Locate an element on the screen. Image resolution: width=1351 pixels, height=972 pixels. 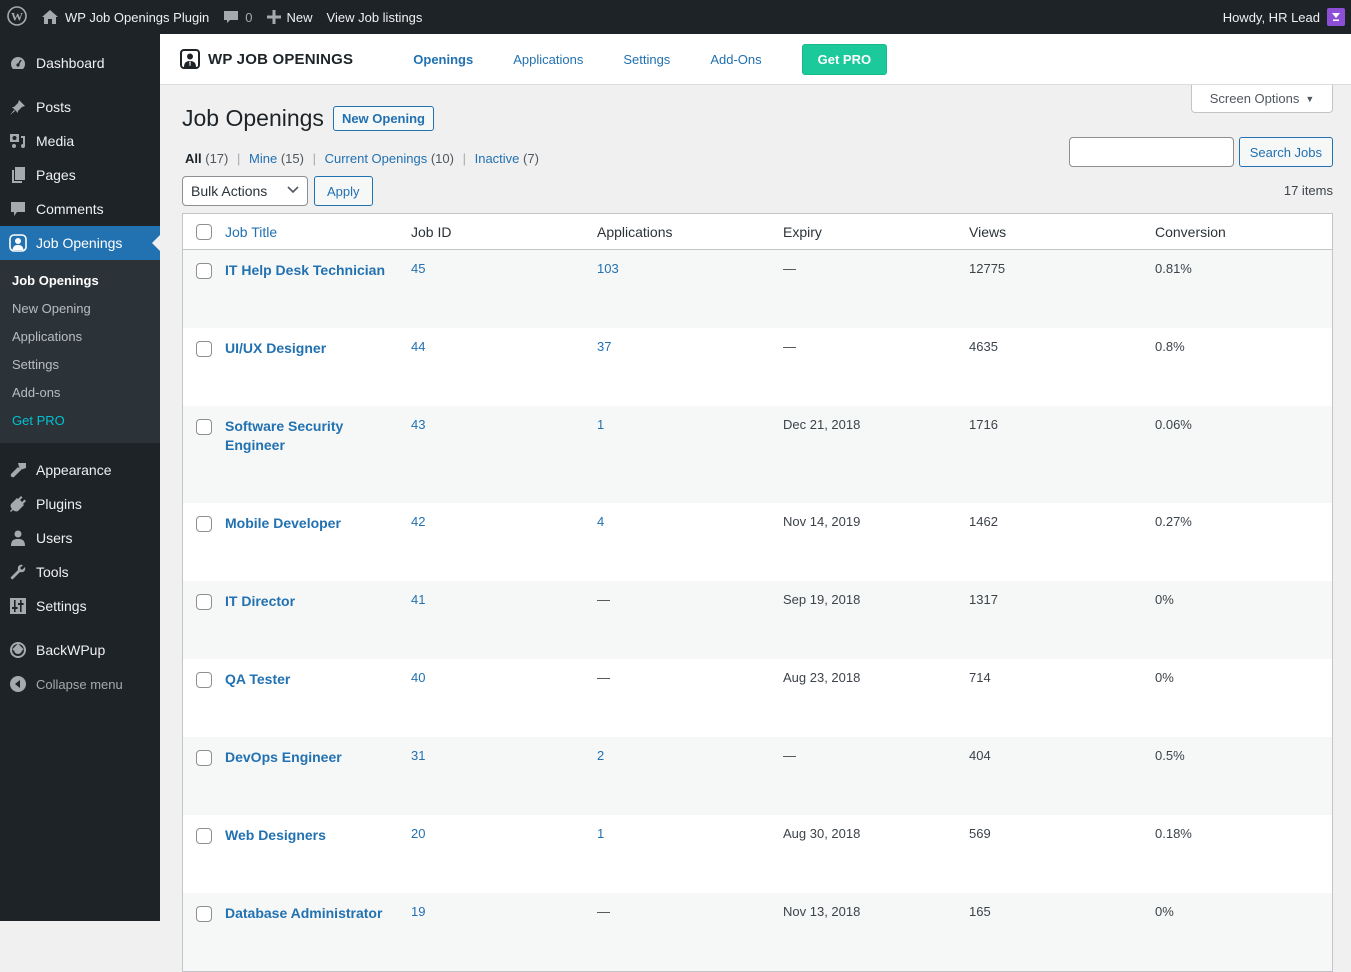
sidebar-item-media: Media is located at coordinates (80, 141).